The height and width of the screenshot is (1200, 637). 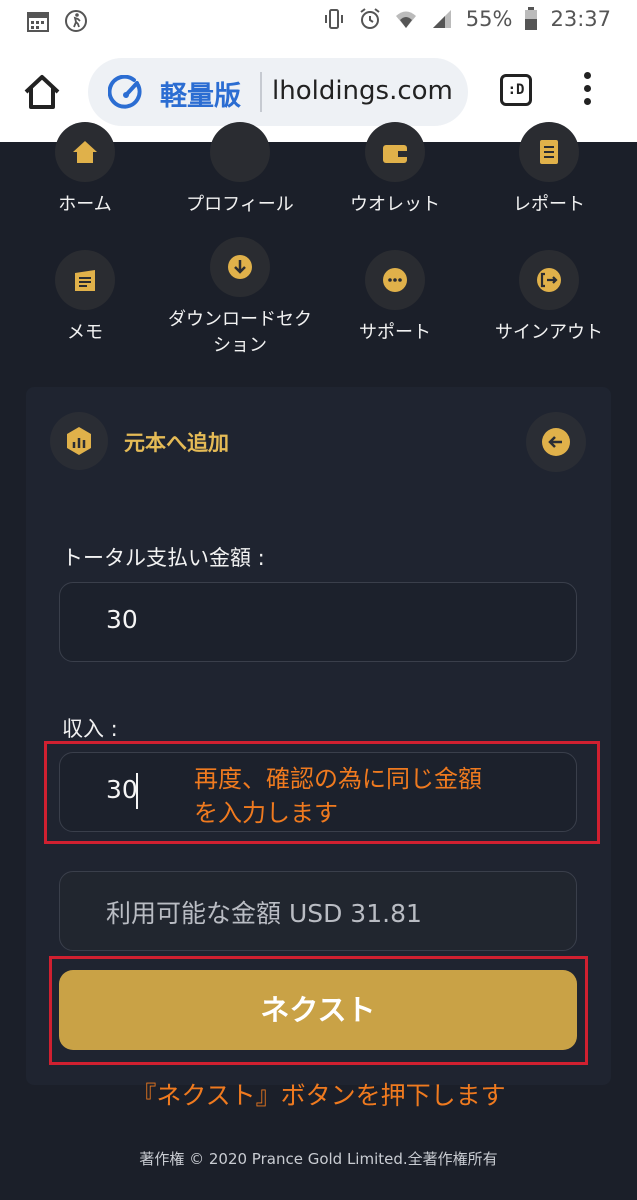 What do you see at coordinates (395, 152) in the screenshot?
I see `wallet-icon` at bounding box center [395, 152].